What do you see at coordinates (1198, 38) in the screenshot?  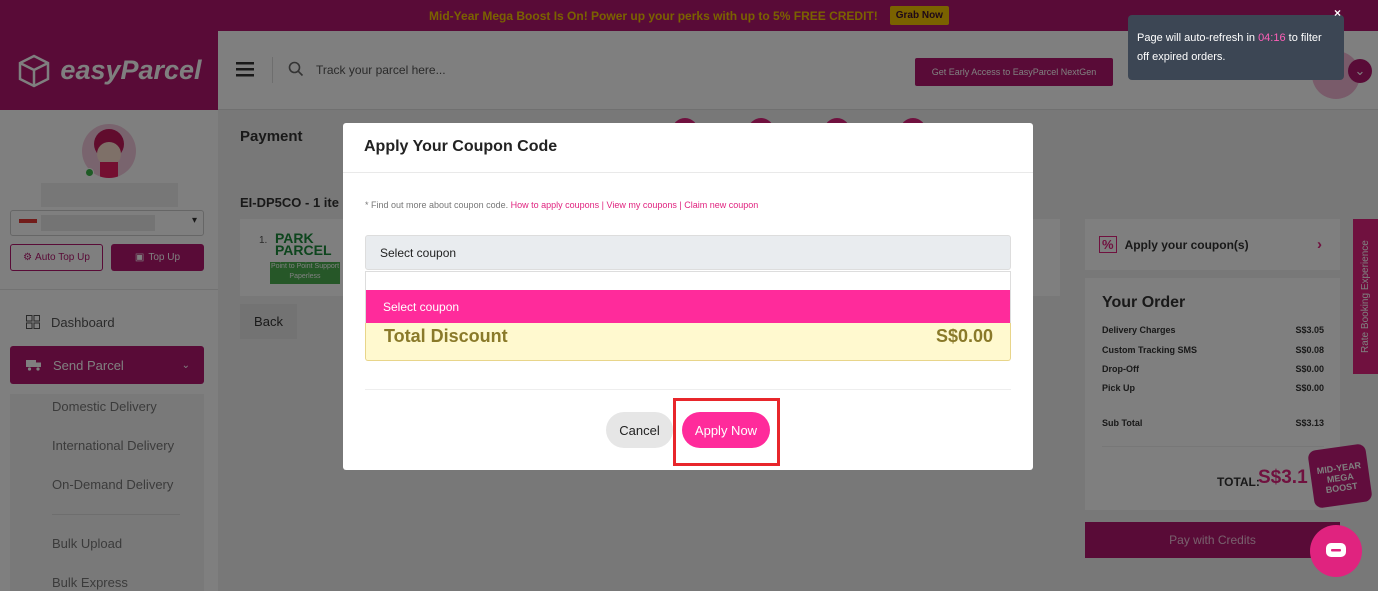 I see `toast-text: Page will auto-refresh in` at bounding box center [1198, 38].